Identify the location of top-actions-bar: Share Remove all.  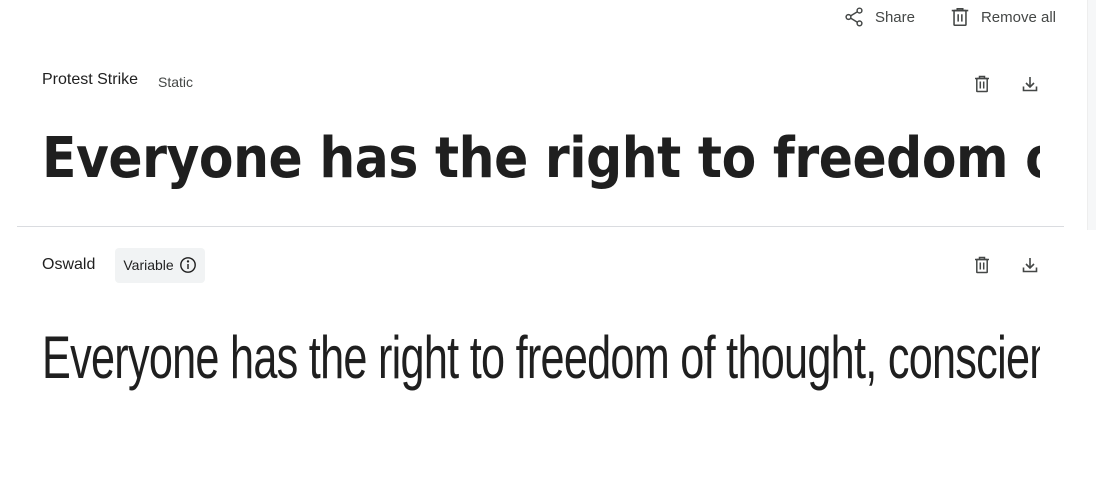
(949, 17).